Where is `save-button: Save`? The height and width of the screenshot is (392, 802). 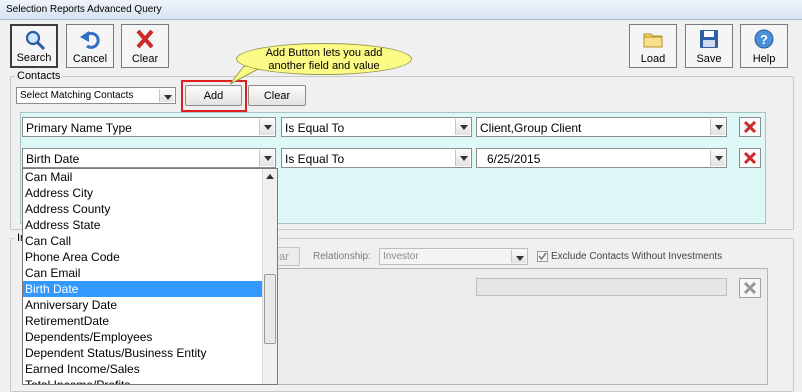 save-button: Save is located at coordinates (709, 46).